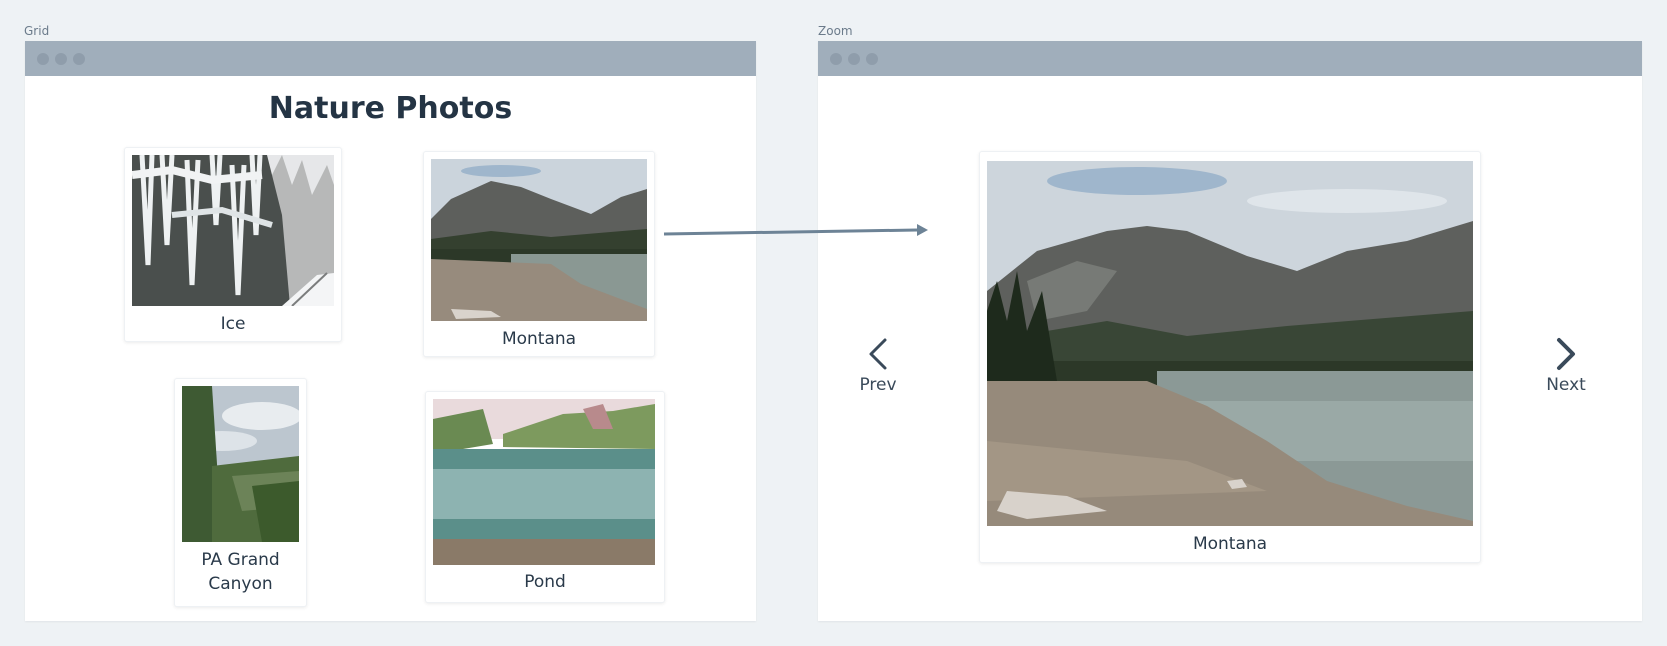 The width and height of the screenshot is (1667, 646). What do you see at coordinates (544, 482) in the screenshot?
I see `green-pond-photo` at bounding box center [544, 482].